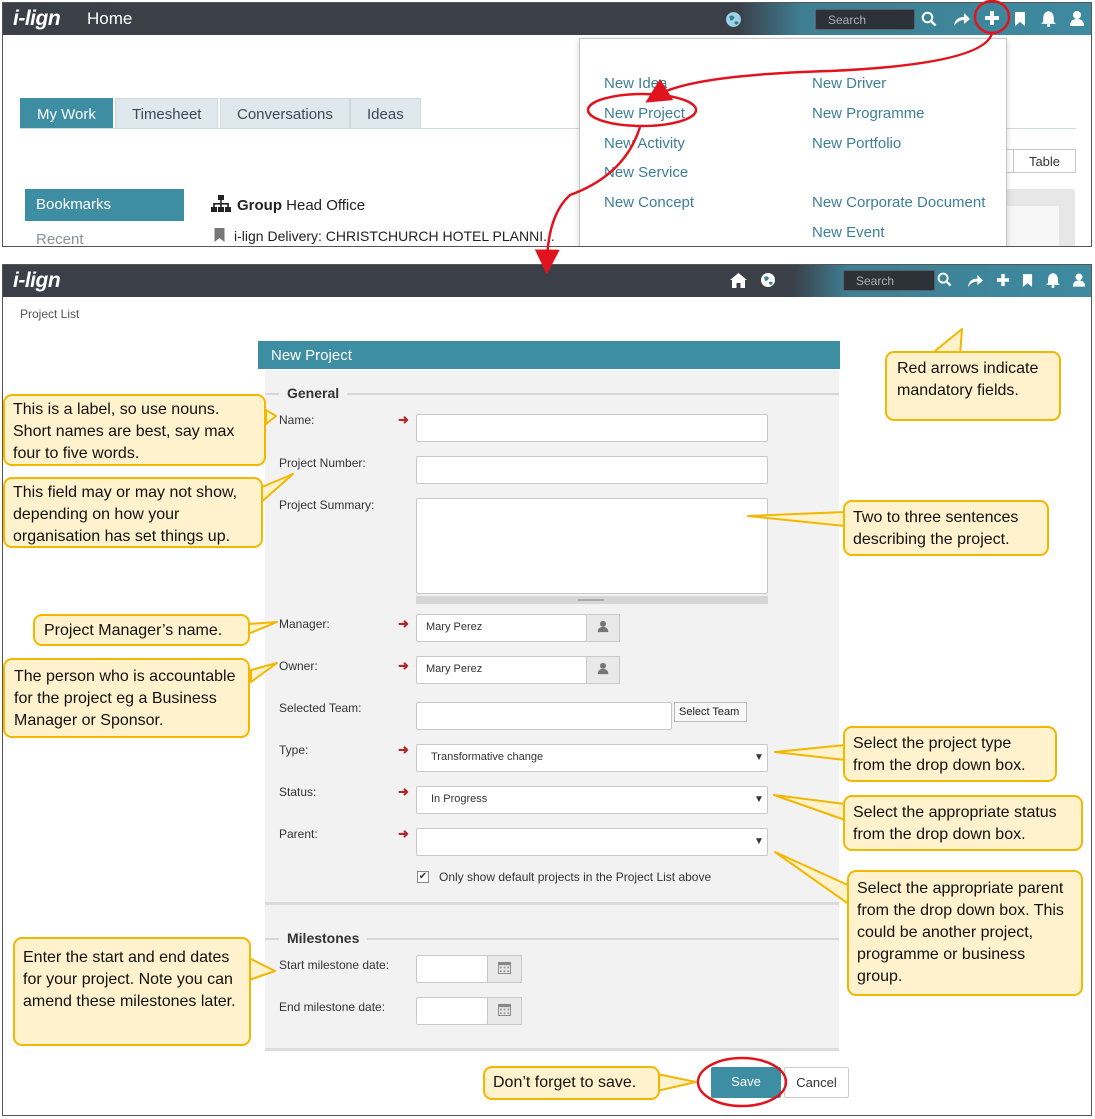 The width and height of the screenshot is (1095, 1119). What do you see at coordinates (294, 750) in the screenshot?
I see `type-label: Type:` at bounding box center [294, 750].